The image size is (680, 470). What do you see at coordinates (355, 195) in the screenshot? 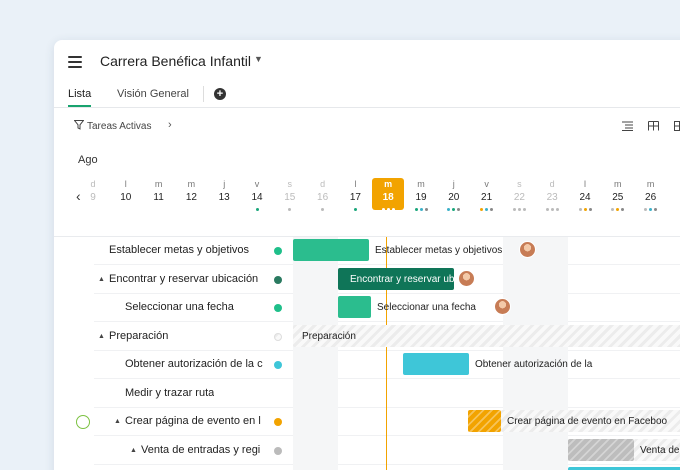
I see `day-column: l 17` at bounding box center [355, 195].